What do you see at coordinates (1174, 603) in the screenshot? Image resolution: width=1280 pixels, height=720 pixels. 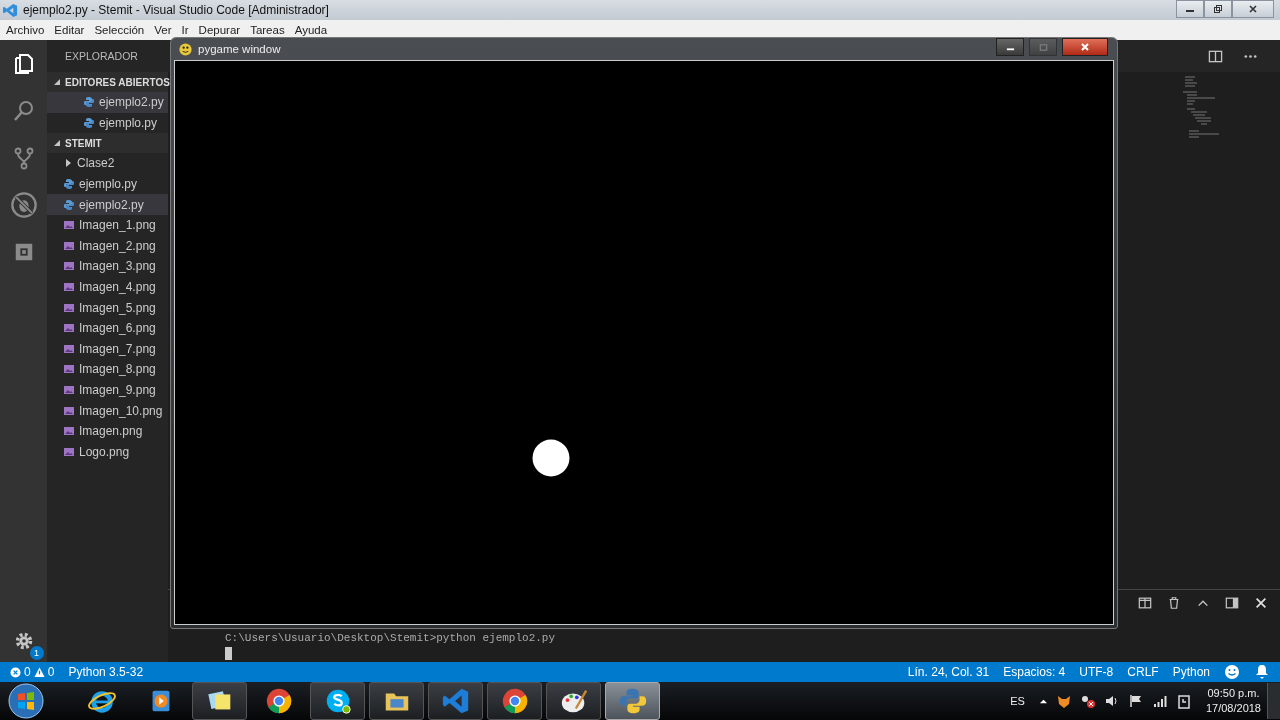 I see `trash-icon` at bounding box center [1174, 603].